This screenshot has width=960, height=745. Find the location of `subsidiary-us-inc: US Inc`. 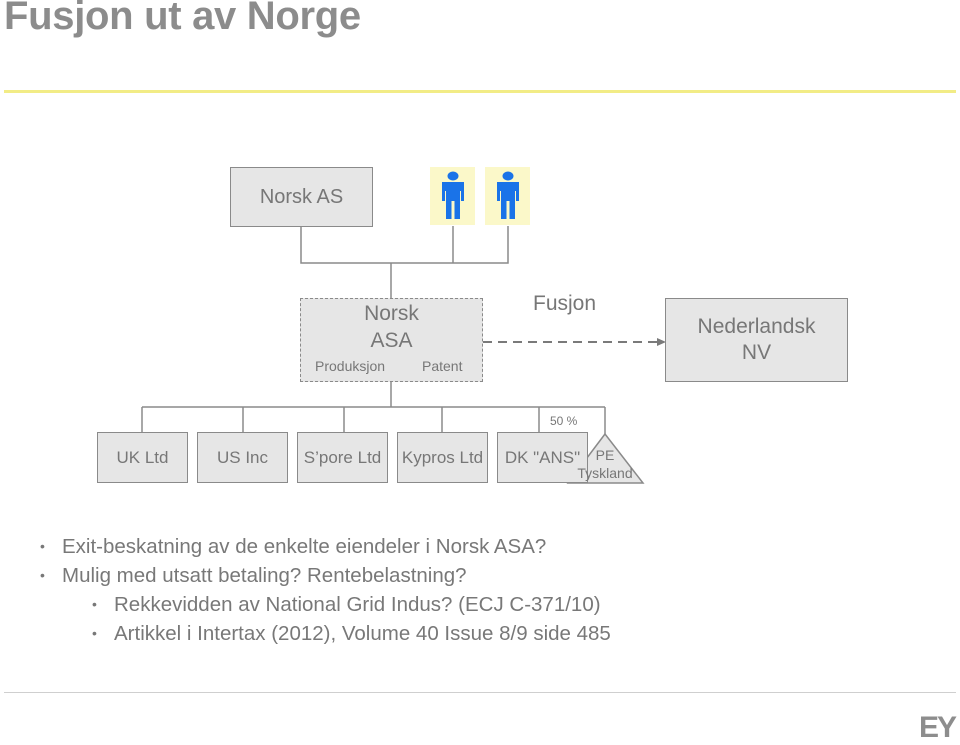

subsidiary-us-inc: US Inc is located at coordinates (242, 457).